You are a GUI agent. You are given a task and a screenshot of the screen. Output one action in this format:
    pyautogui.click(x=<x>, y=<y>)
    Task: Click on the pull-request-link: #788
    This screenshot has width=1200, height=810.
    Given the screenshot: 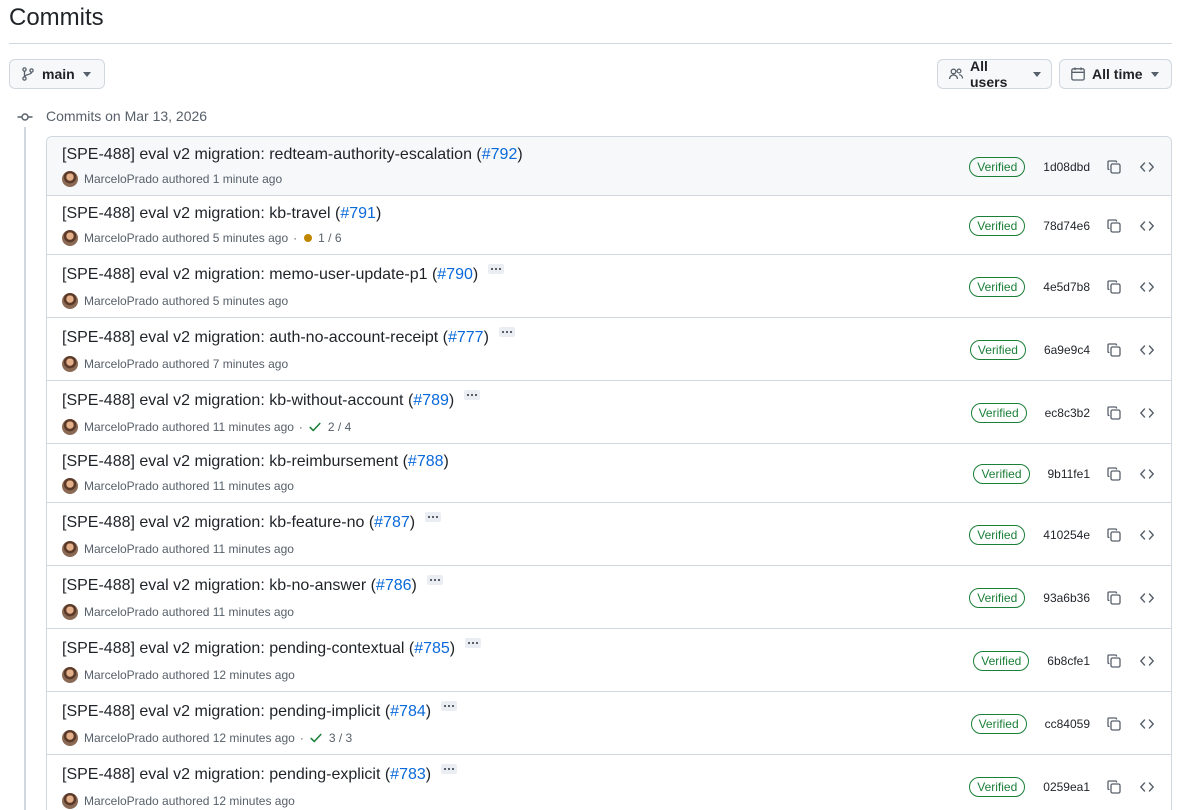 What is the action you would take?
    pyautogui.click(x=426, y=462)
    